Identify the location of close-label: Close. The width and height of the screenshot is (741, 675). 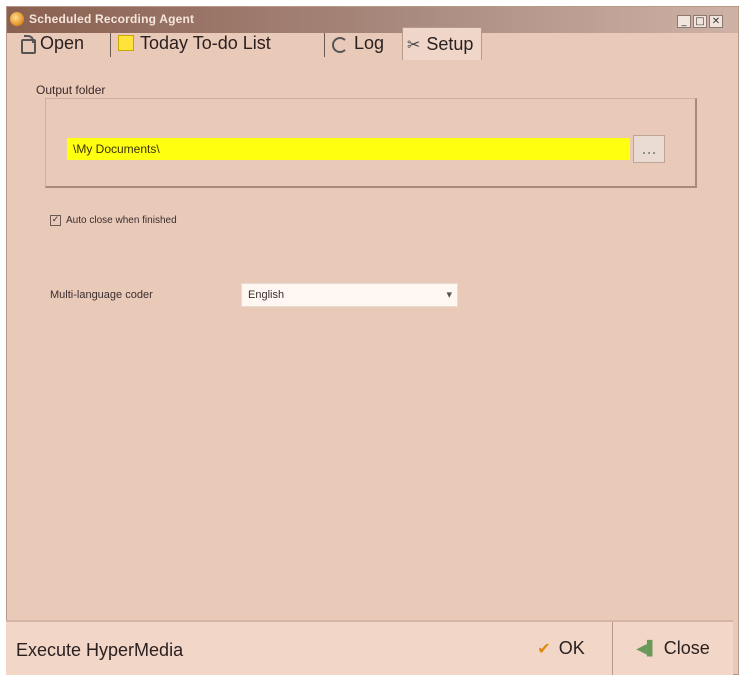
(686, 648).